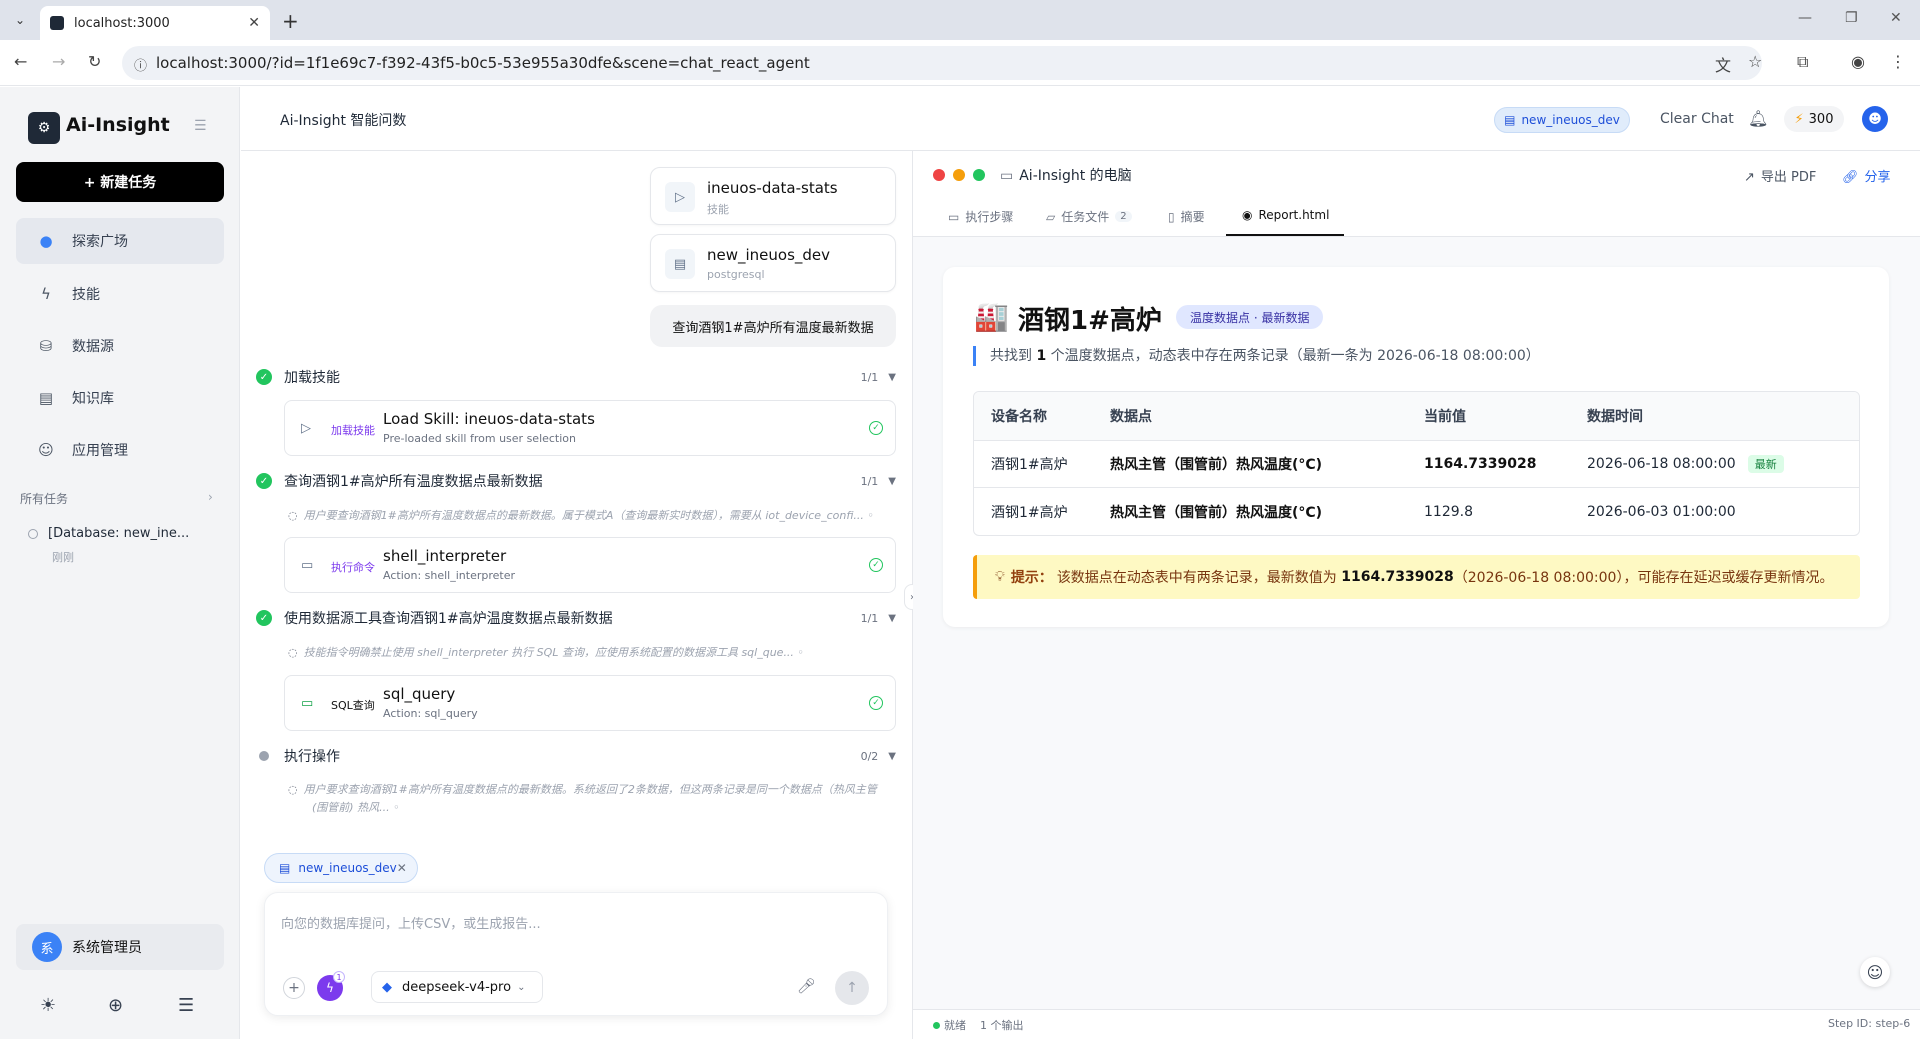  I want to click on microphone-icon: 🎤︎, so click(806, 986).